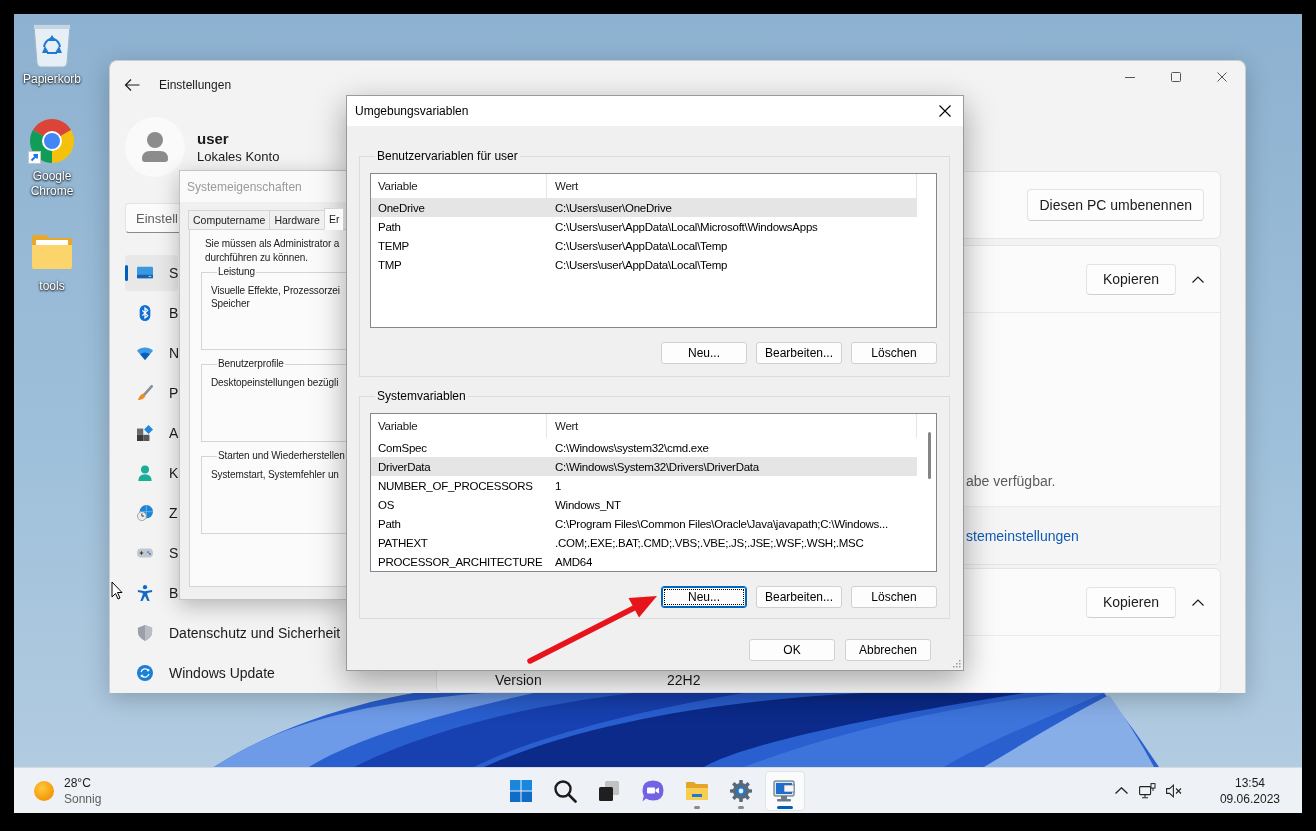 The width and height of the screenshot is (1316, 831). I want to click on sync-icon, so click(145, 673).